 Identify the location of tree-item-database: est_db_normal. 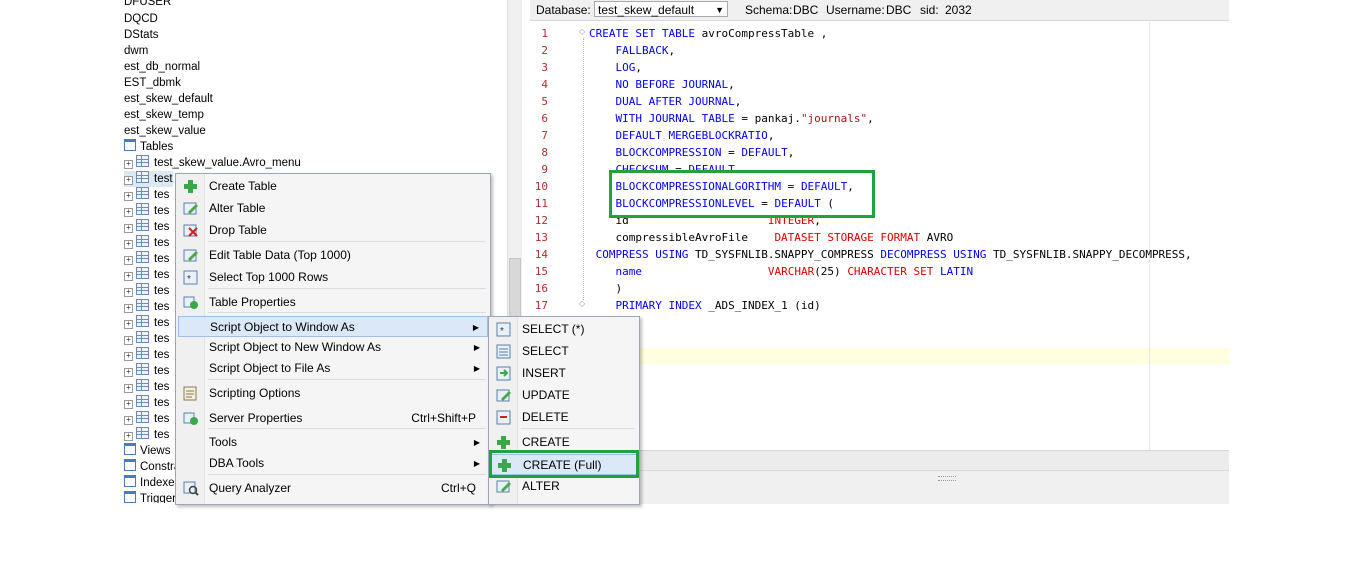
(162, 67).